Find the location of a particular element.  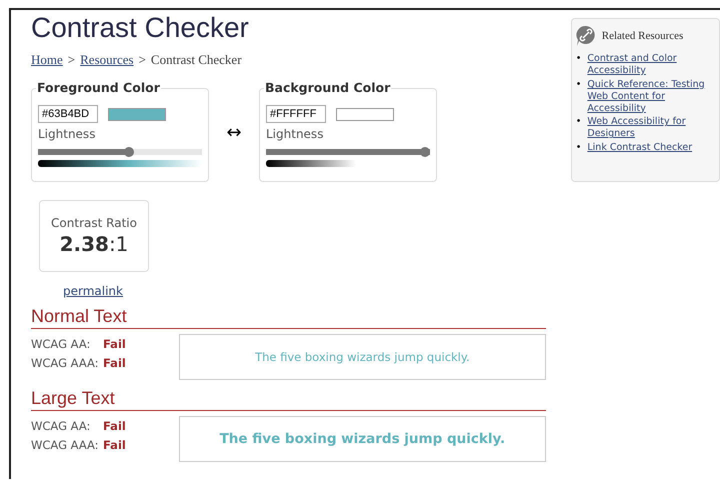

hex-input: #FFFFFF is located at coordinates (296, 114).